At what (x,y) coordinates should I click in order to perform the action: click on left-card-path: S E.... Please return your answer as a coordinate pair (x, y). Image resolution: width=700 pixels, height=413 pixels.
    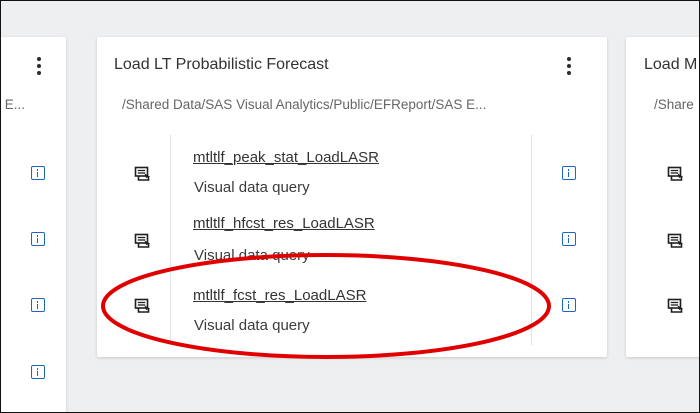
    Looking at the image, I should click on (13, 104).